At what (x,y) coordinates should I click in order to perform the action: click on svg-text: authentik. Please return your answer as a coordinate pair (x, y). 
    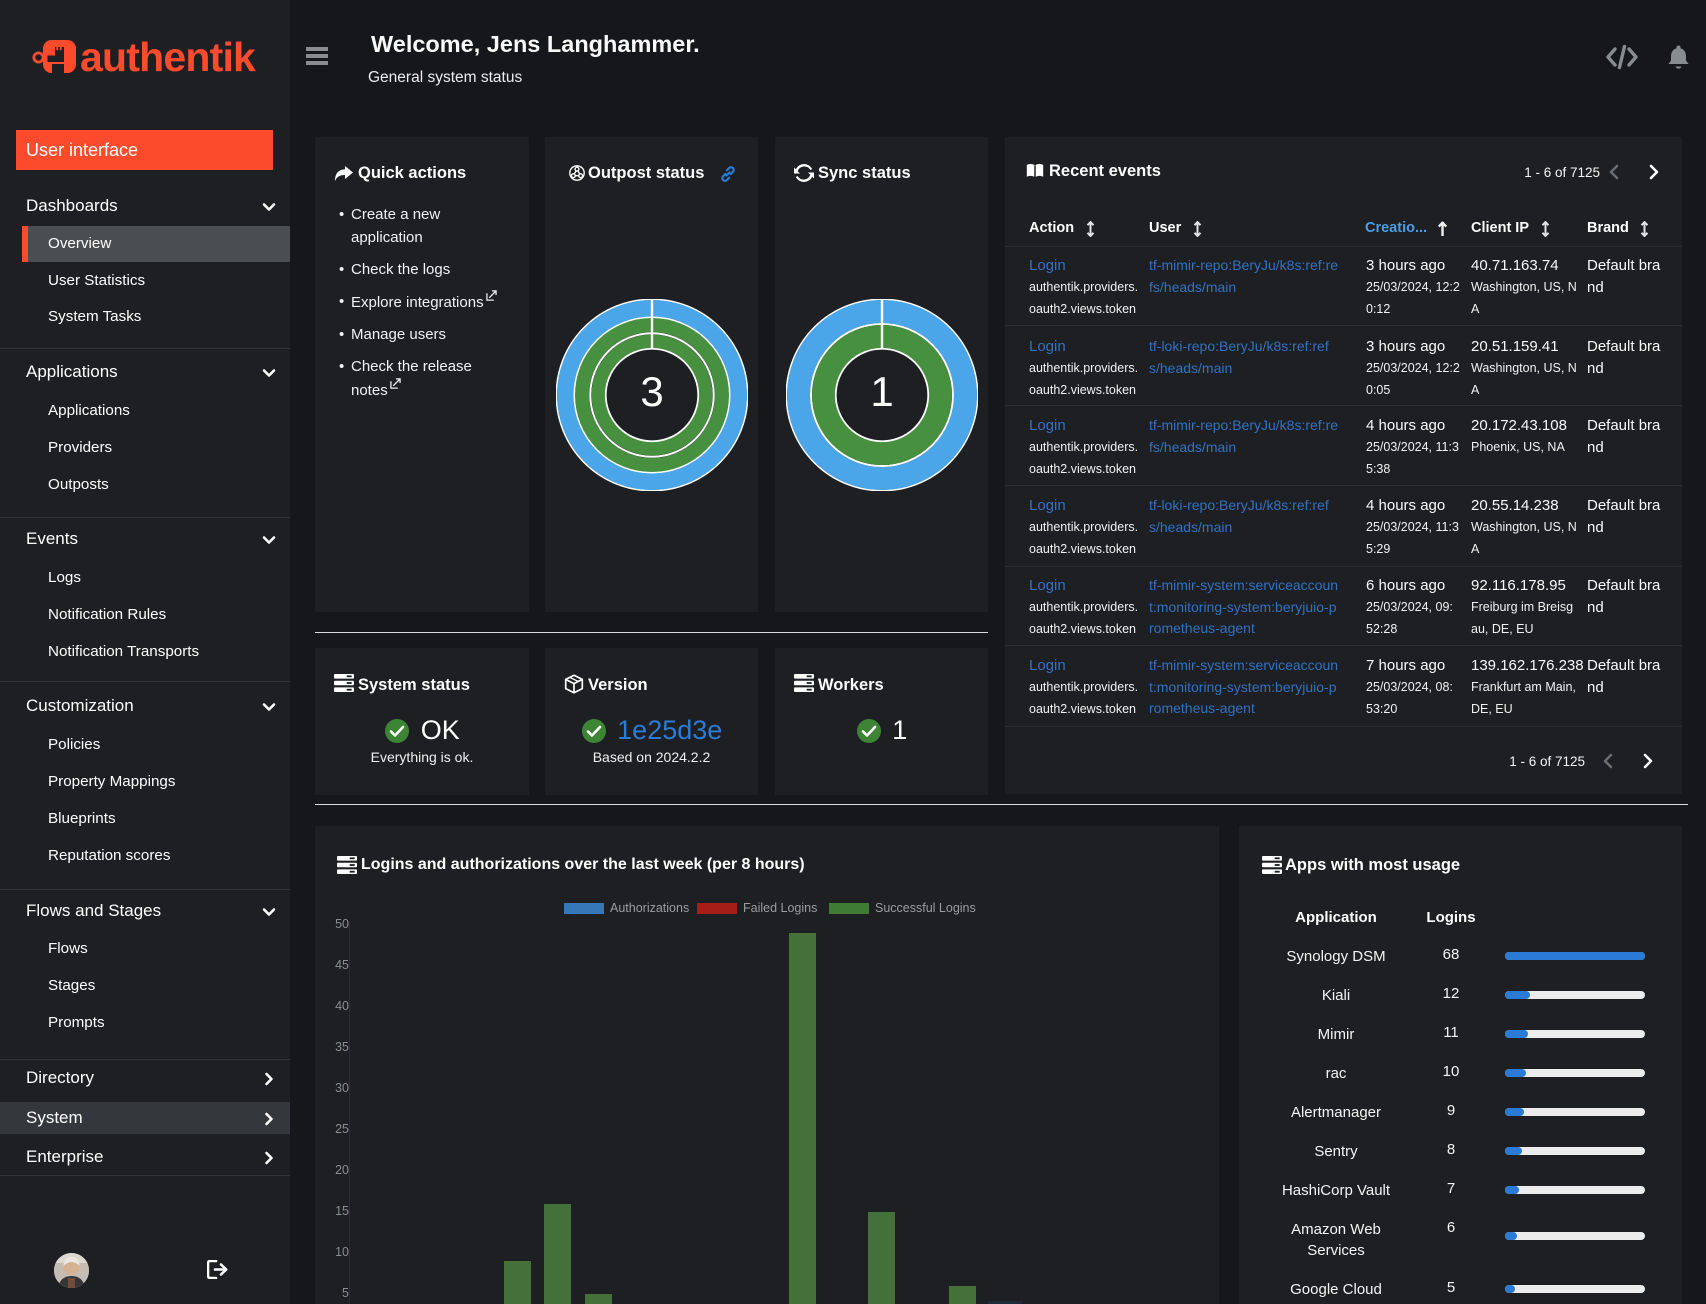
    Looking at the image, I should click on (168, 58).